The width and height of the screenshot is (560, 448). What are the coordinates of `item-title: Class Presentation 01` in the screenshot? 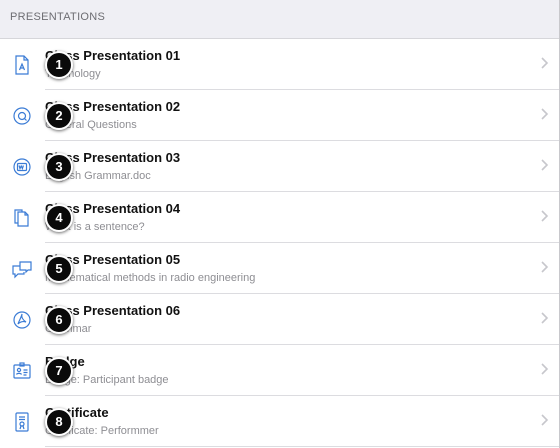 It's located at (113, 55).